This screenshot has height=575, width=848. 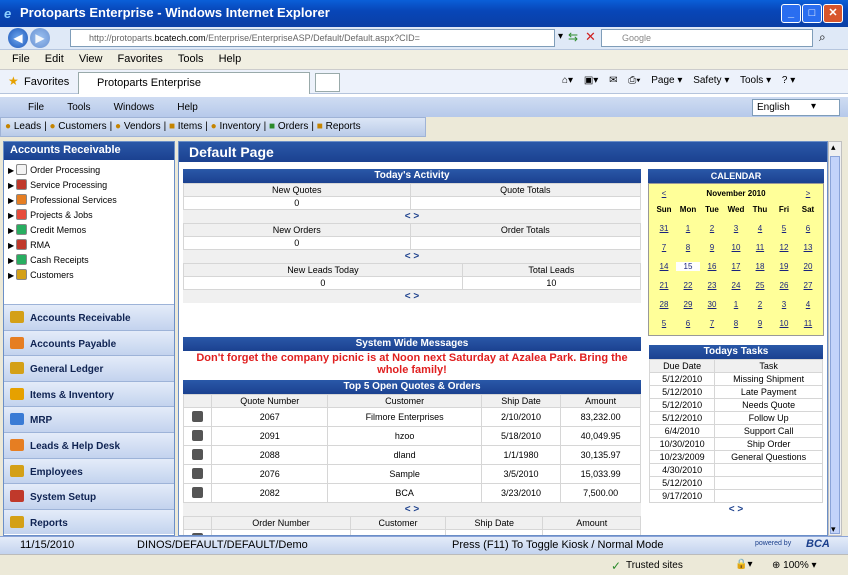 What do you see at coordinates (236, 126) in the screenshot?
I see `toolbar-inventory: ● Inventory` at bounding box center [236, 126].